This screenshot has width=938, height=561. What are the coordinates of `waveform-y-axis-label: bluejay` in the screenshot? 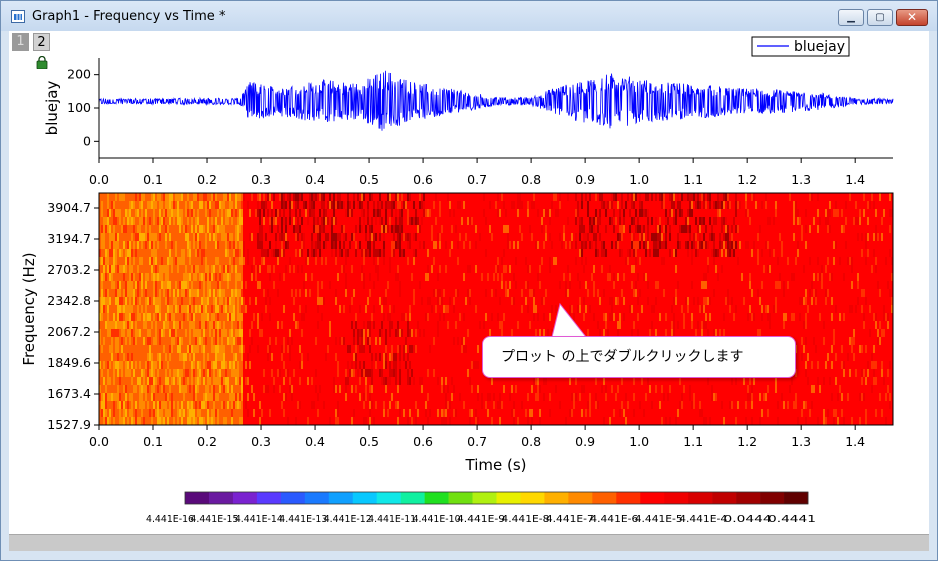 It's located at (52, 108).